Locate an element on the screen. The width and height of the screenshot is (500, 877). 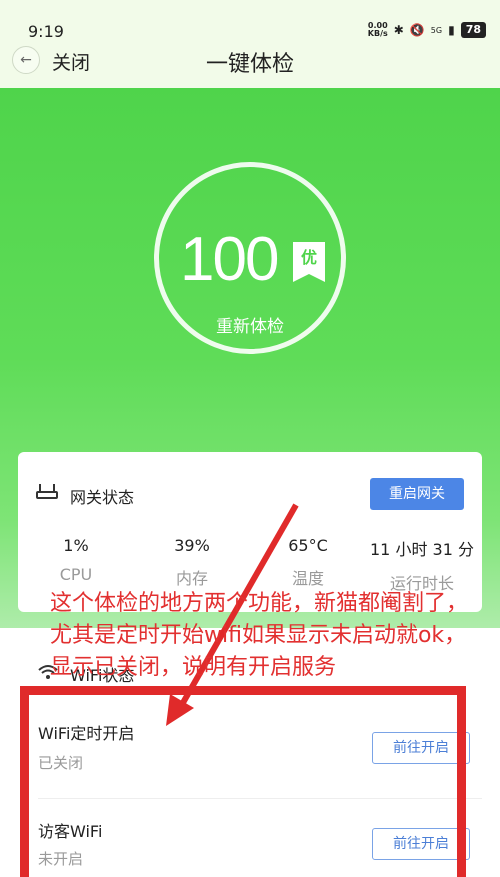
stat-temperature: 65°C 温度 is located at coordinates (308, 562).